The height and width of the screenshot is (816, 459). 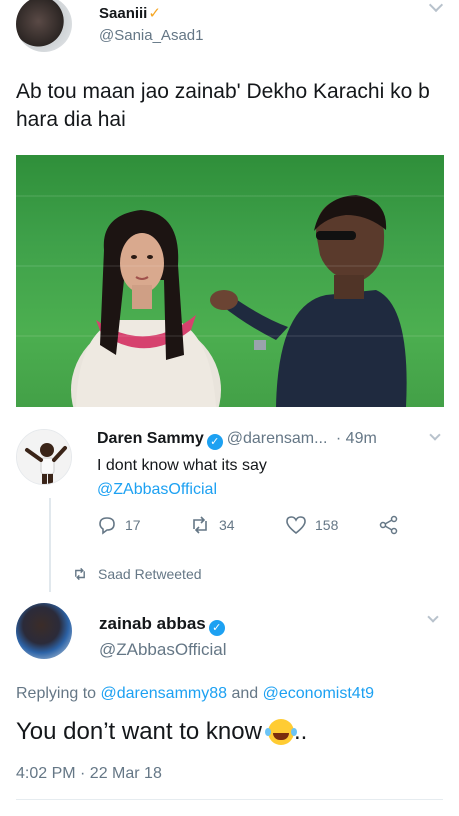 I want to click on reply-header: zainab abbas ✓, so click(x=162, y=625).